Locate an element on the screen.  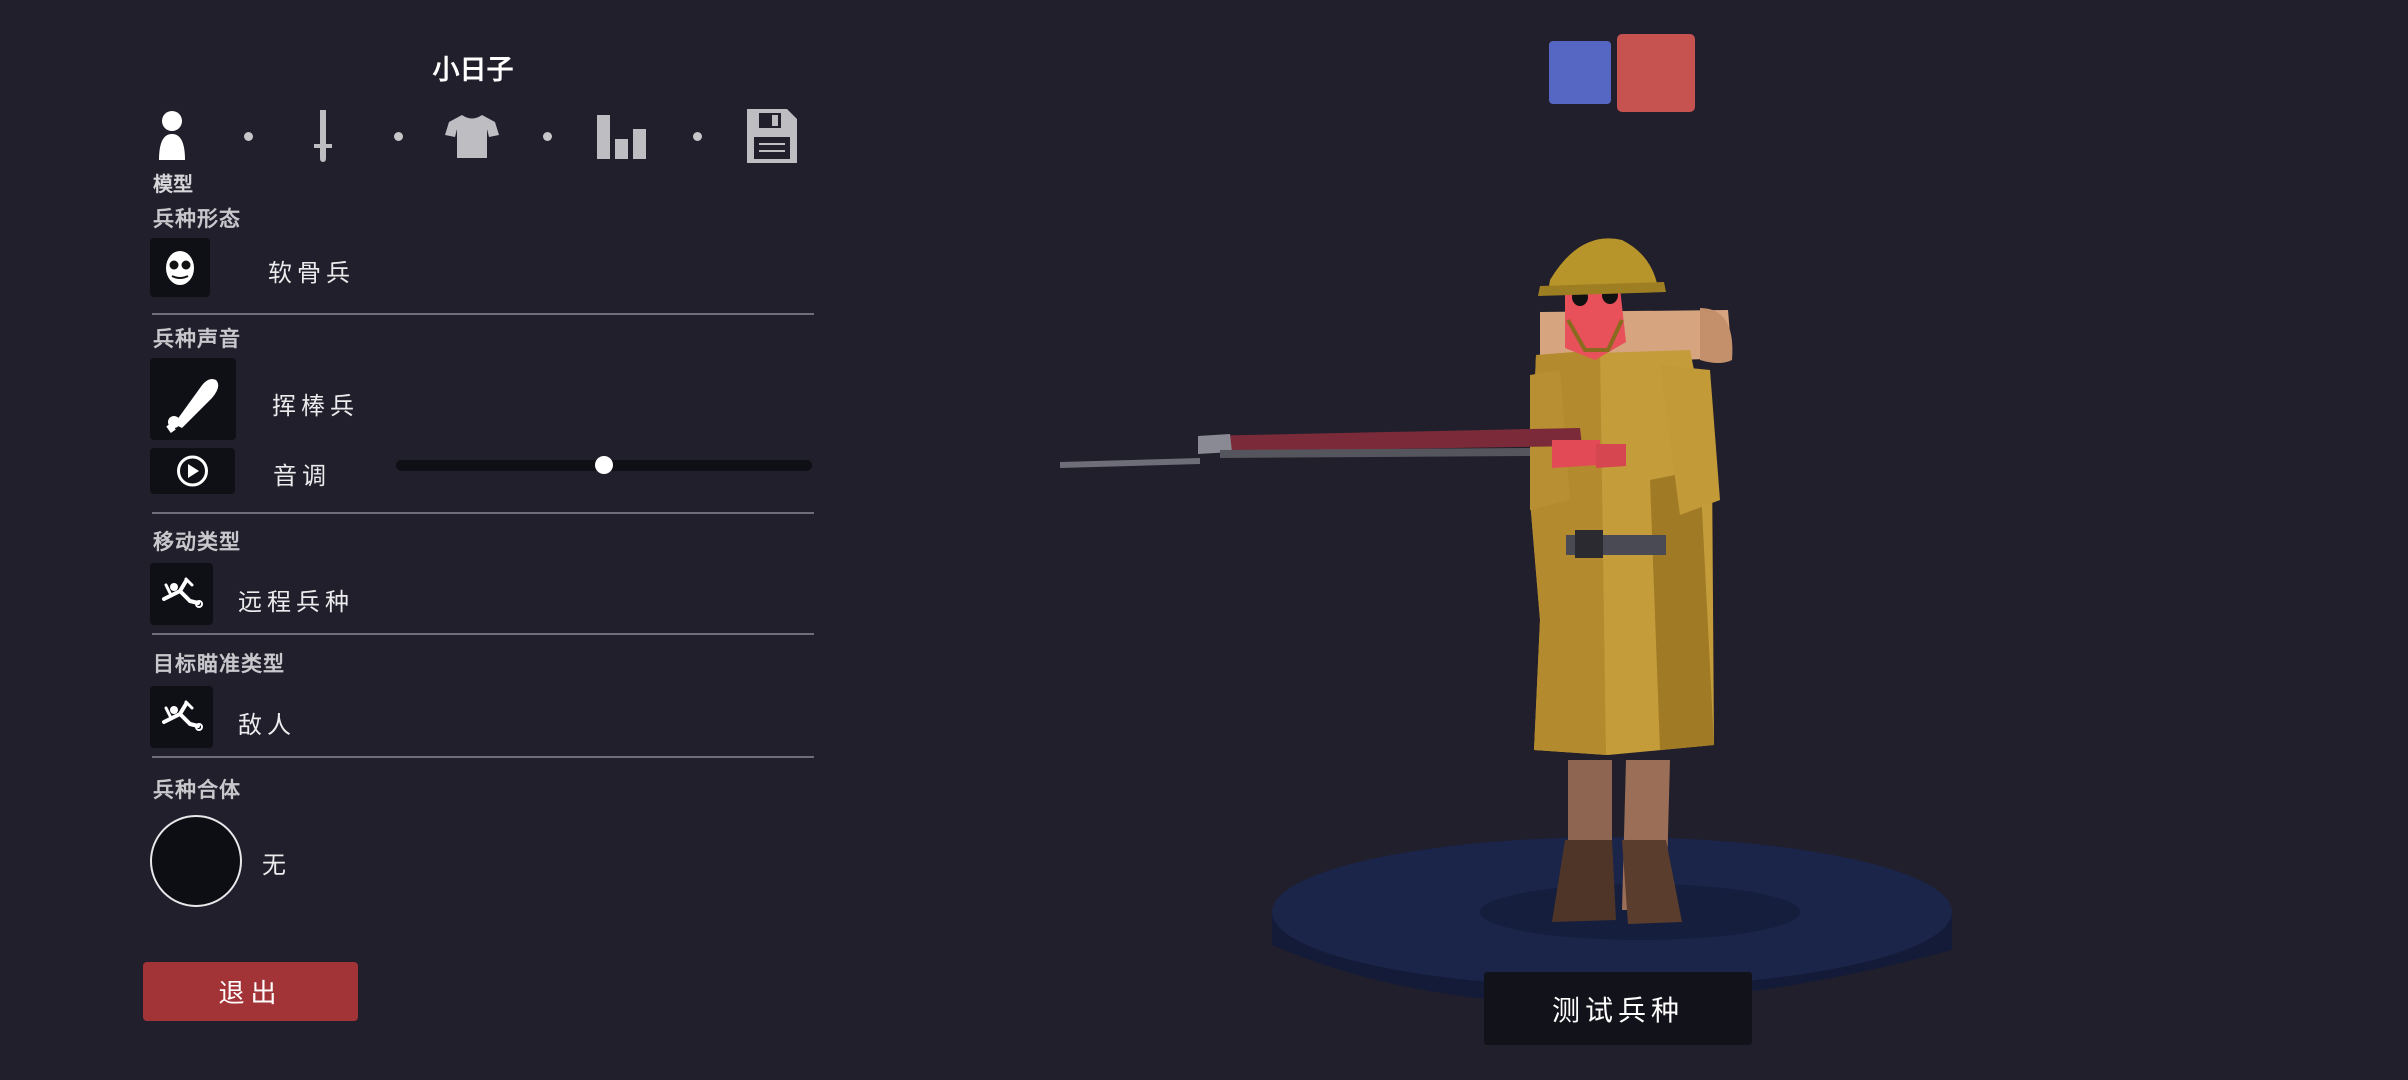
merge-value: 无 is located at coordinates (276, 865).